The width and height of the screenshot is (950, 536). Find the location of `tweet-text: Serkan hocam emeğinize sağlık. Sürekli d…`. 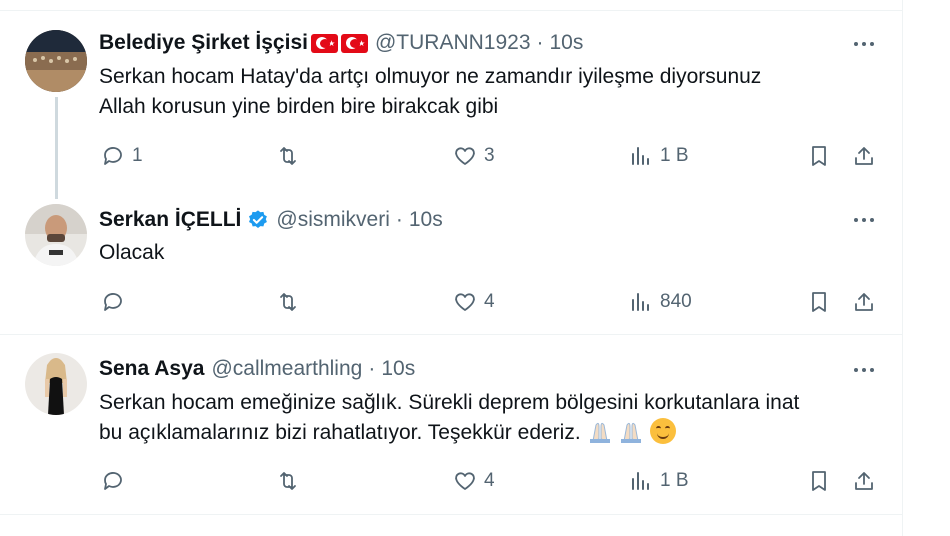

tweet-text: Serkan hocam emeğinize sağlık. Sürekli d… is located at coordinates (449, 418).